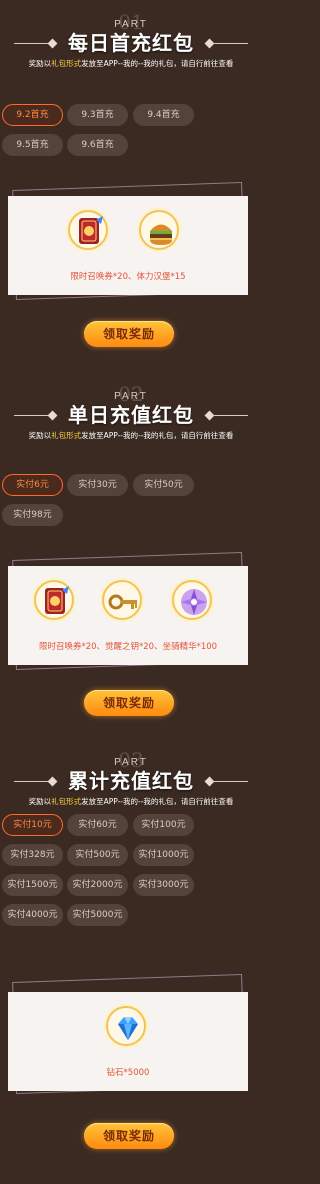  I want to click on tab-total-60: 实付60元, so click(97, 825).